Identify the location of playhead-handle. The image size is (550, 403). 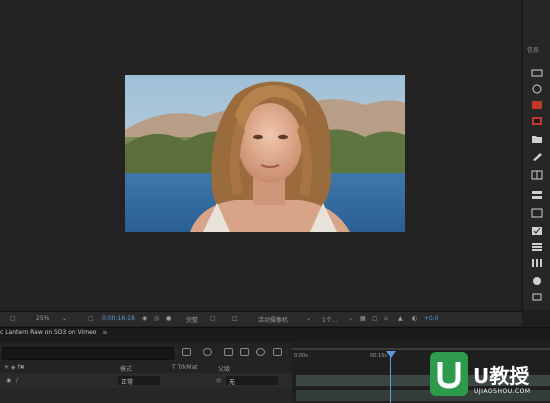
(391, 354).